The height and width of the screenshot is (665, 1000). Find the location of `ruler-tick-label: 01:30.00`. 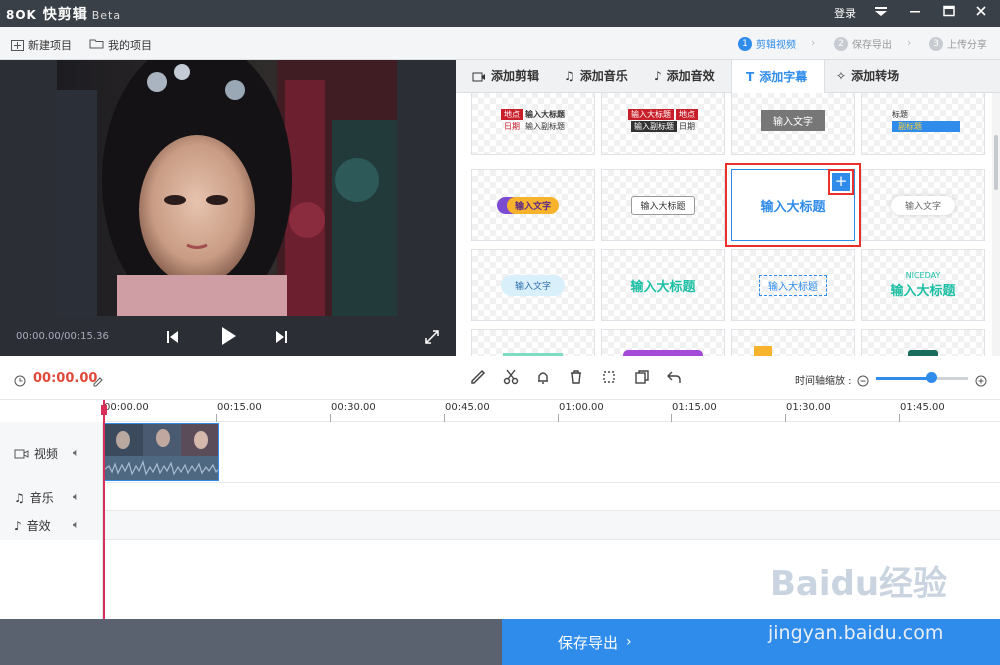

ruler-tick-label: 01:30.00 is located at coordinates (808, 407).